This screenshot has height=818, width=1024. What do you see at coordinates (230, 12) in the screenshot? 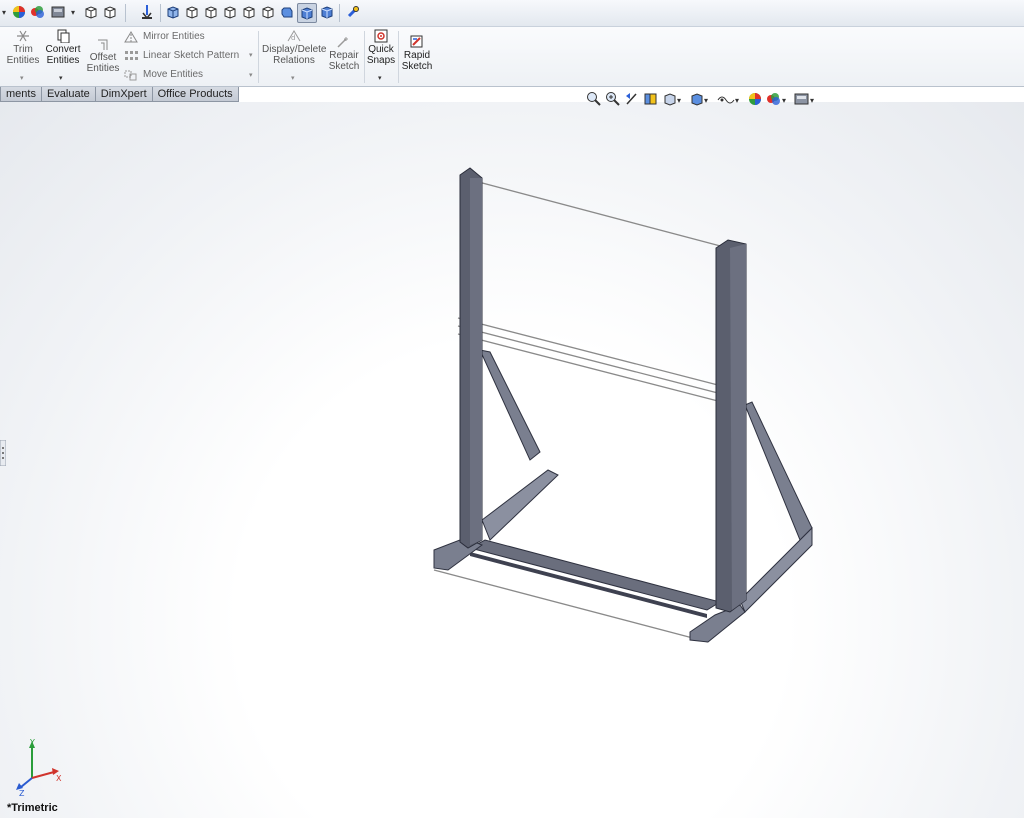
I see `front-view-icon` at bounding box center [230, 12].